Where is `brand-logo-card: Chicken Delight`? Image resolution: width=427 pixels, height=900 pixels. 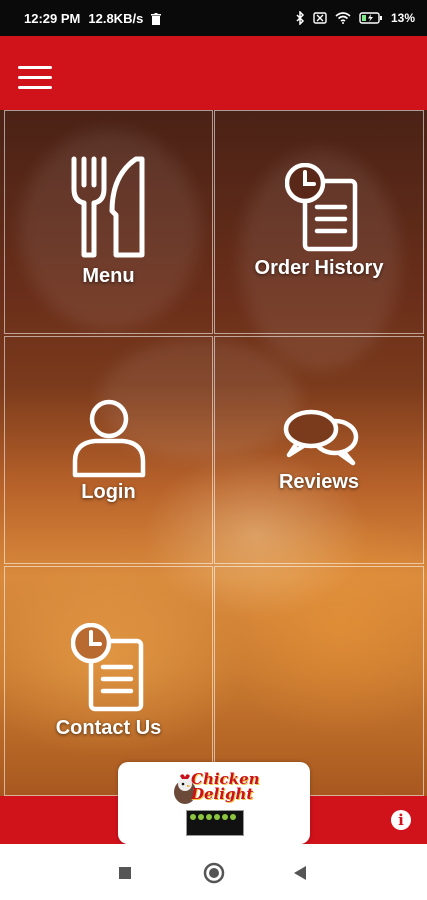
brand-logo-card: Chicken Delight is located at coordinates (214, 803).